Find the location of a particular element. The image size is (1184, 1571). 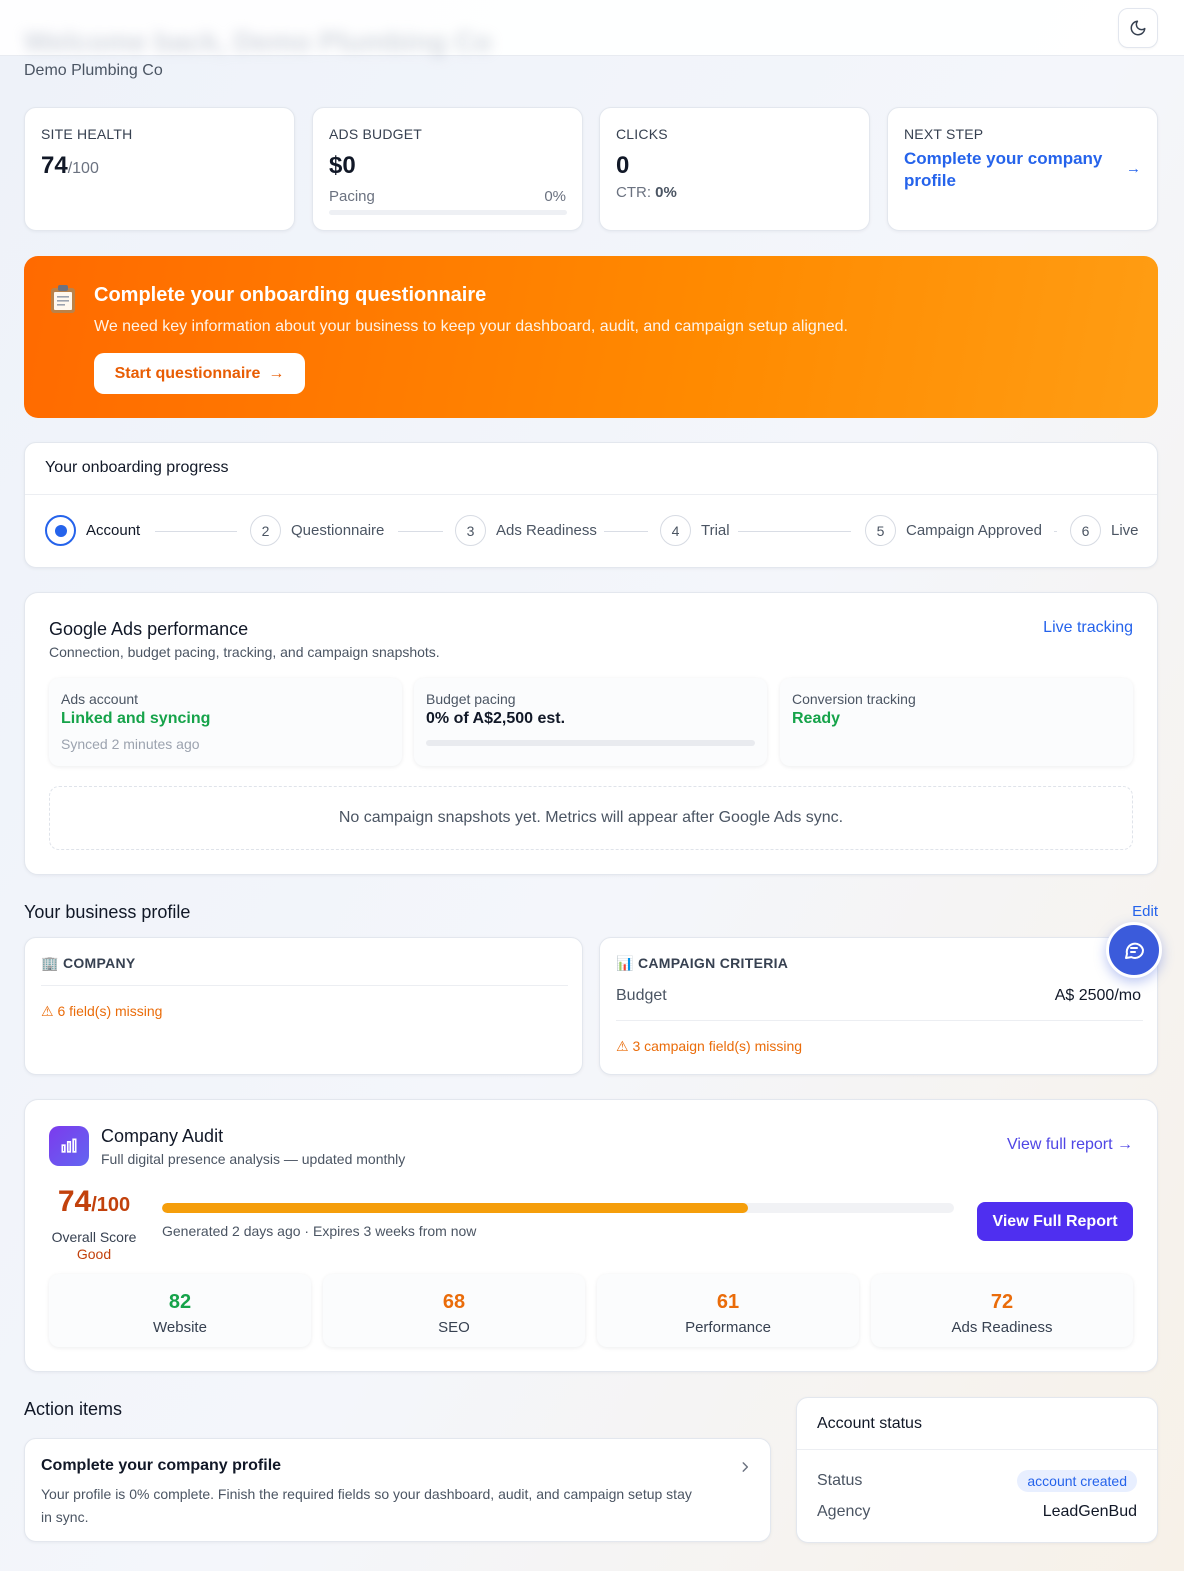

company-name: Demo Plumbing Co is located at coordinates (93, 70).